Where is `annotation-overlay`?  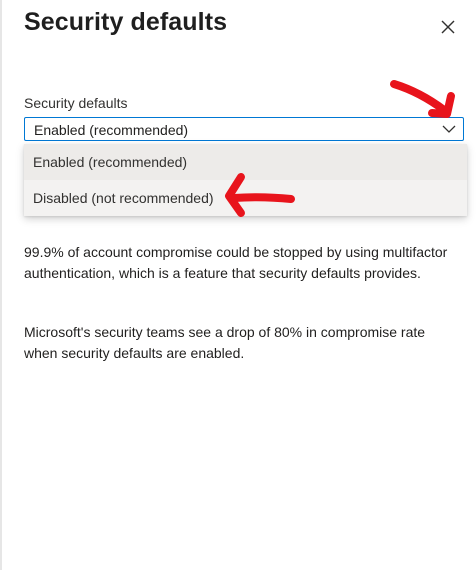 annotation-overlay is located at coordinates (340, 148).